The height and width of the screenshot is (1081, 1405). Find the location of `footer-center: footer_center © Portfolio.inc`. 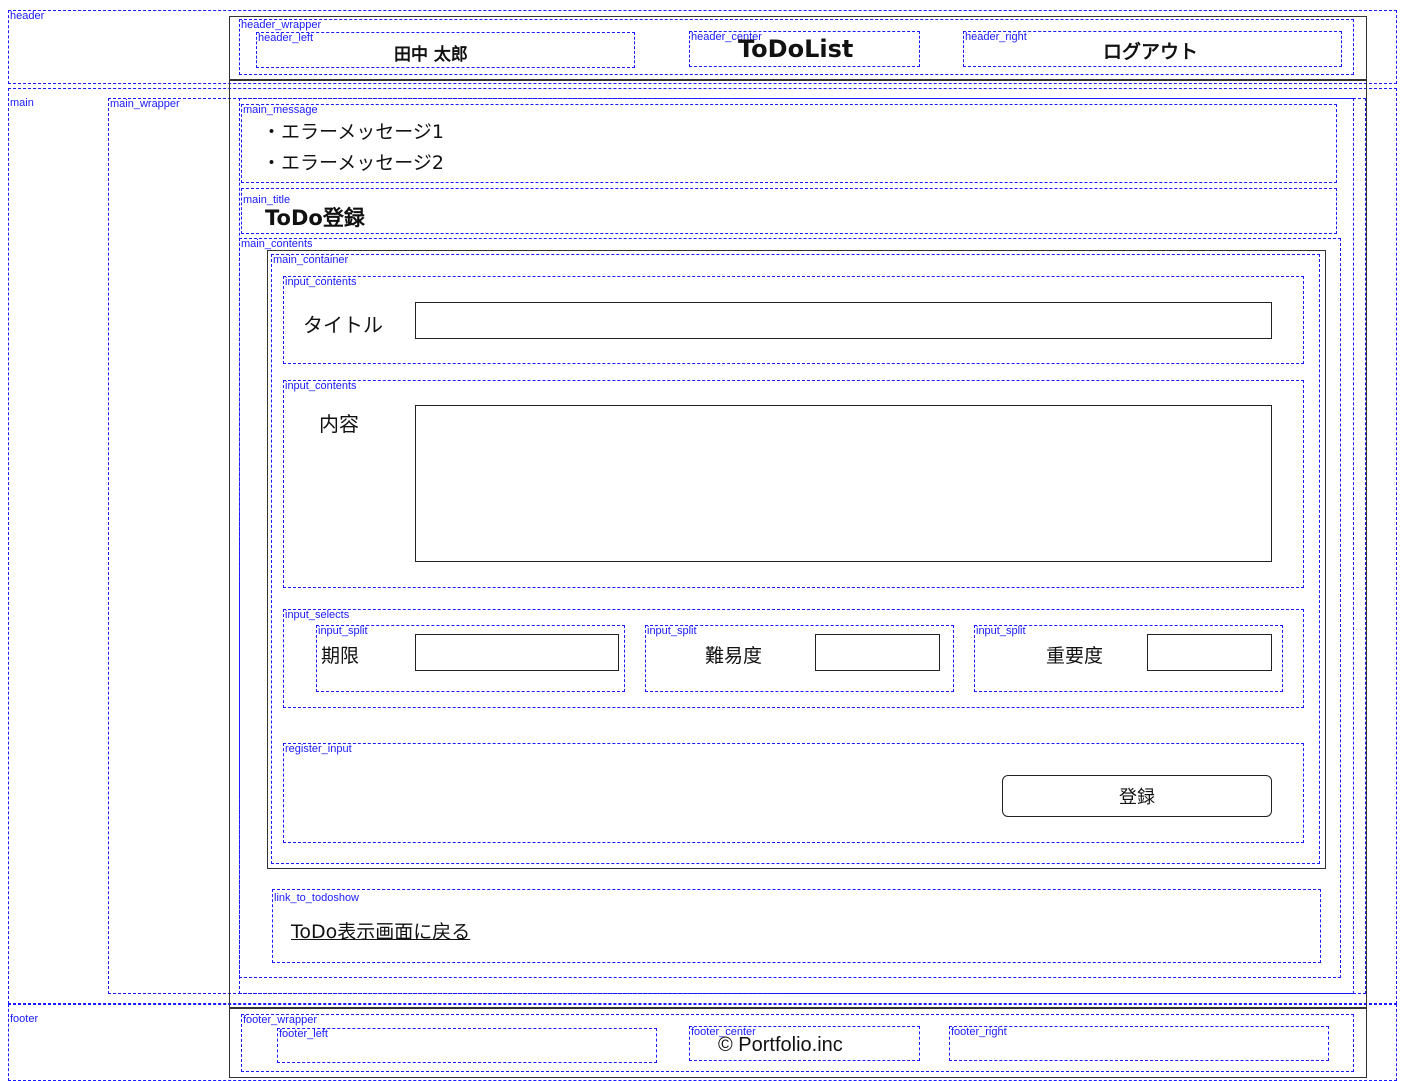

footer-center: footer_center © Portfolio.inc is located at coordinates (804, 1043).